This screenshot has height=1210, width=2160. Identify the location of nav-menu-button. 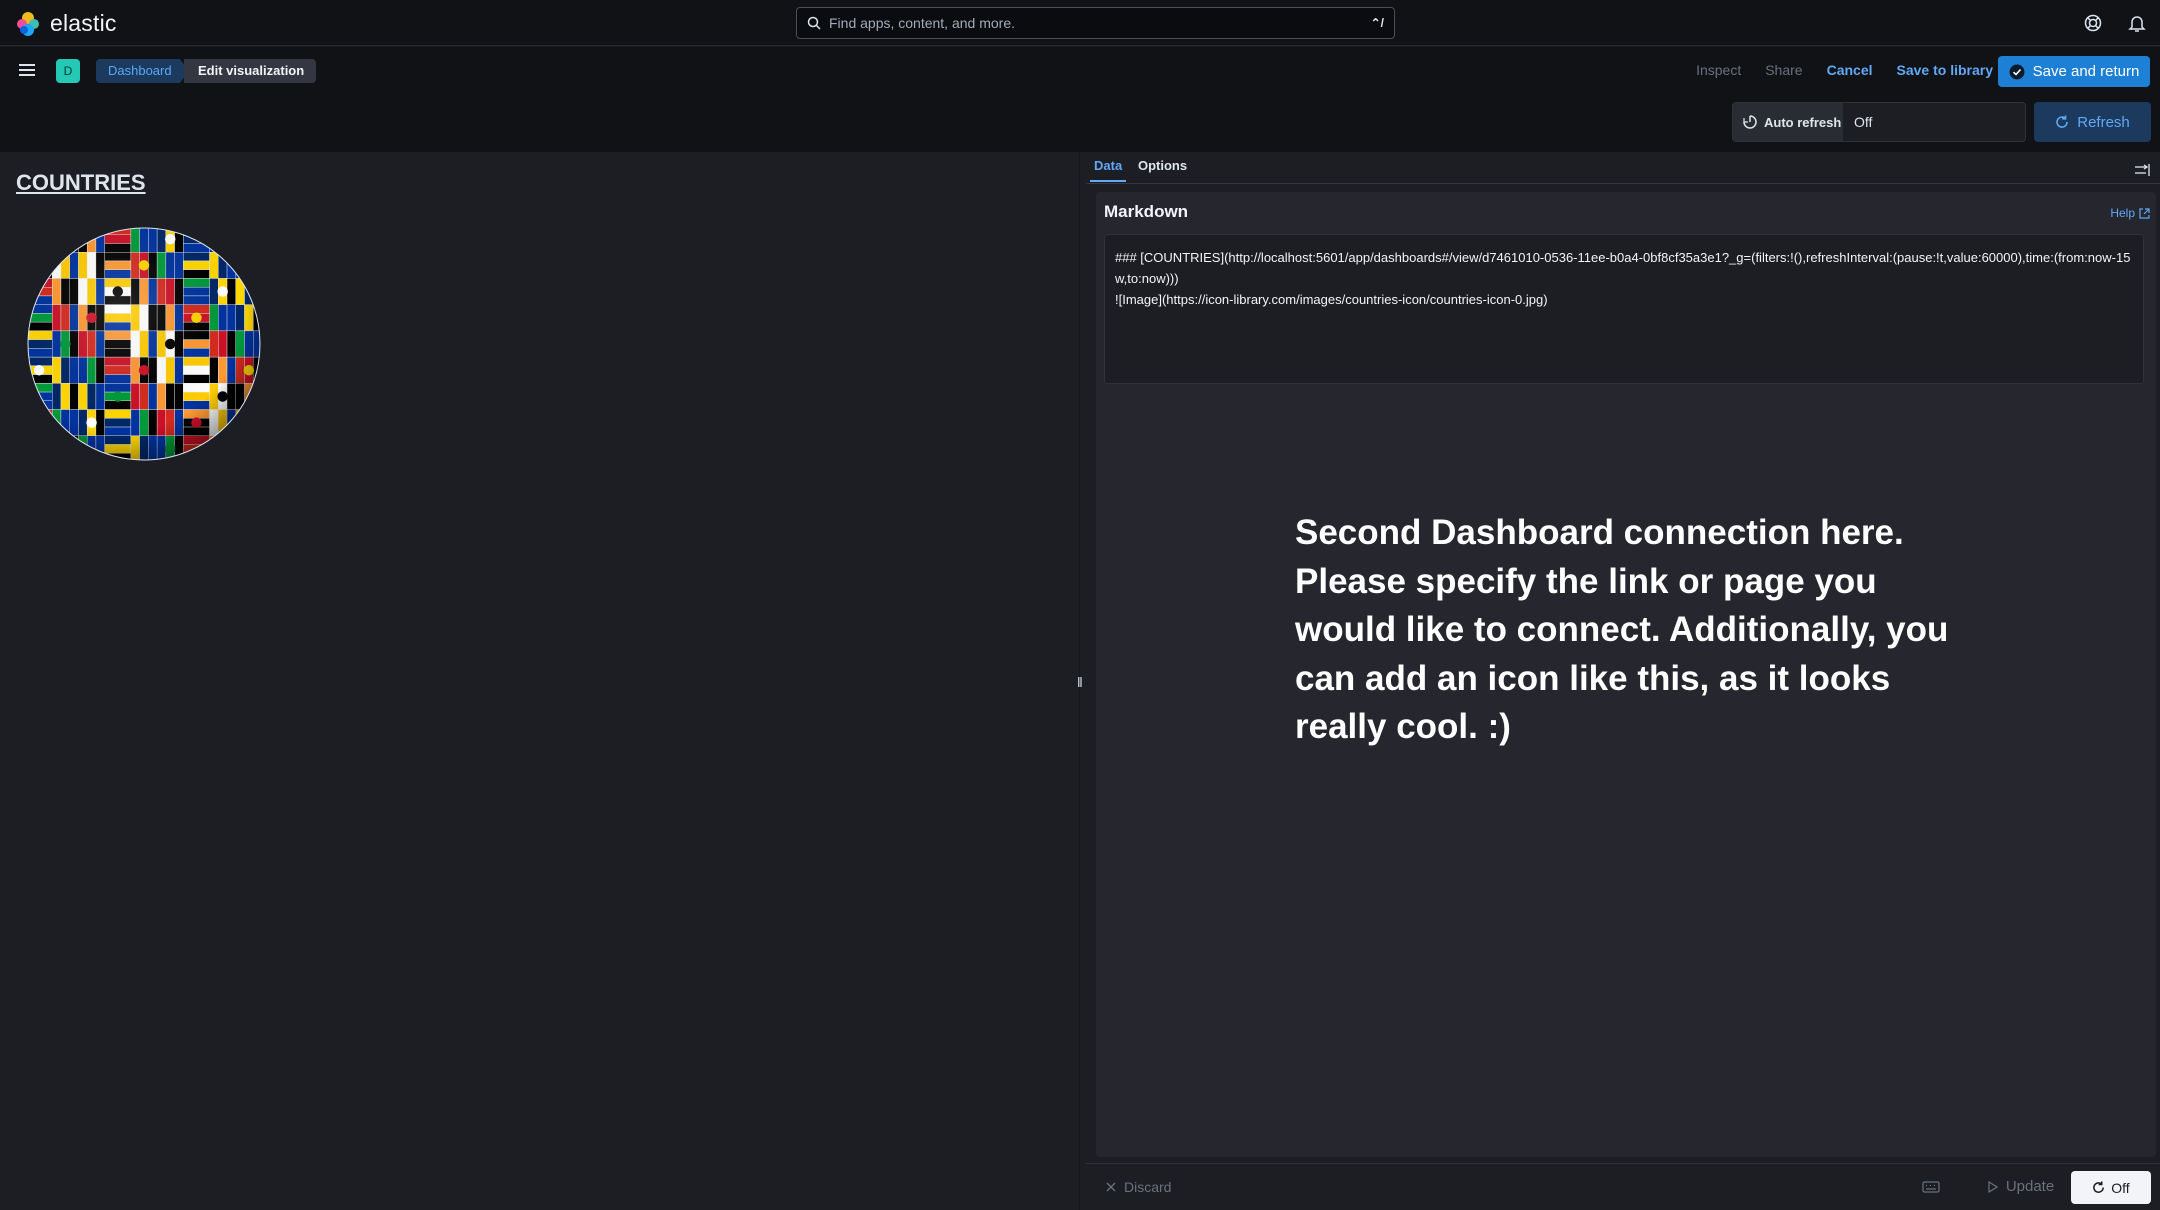
(27, 70).